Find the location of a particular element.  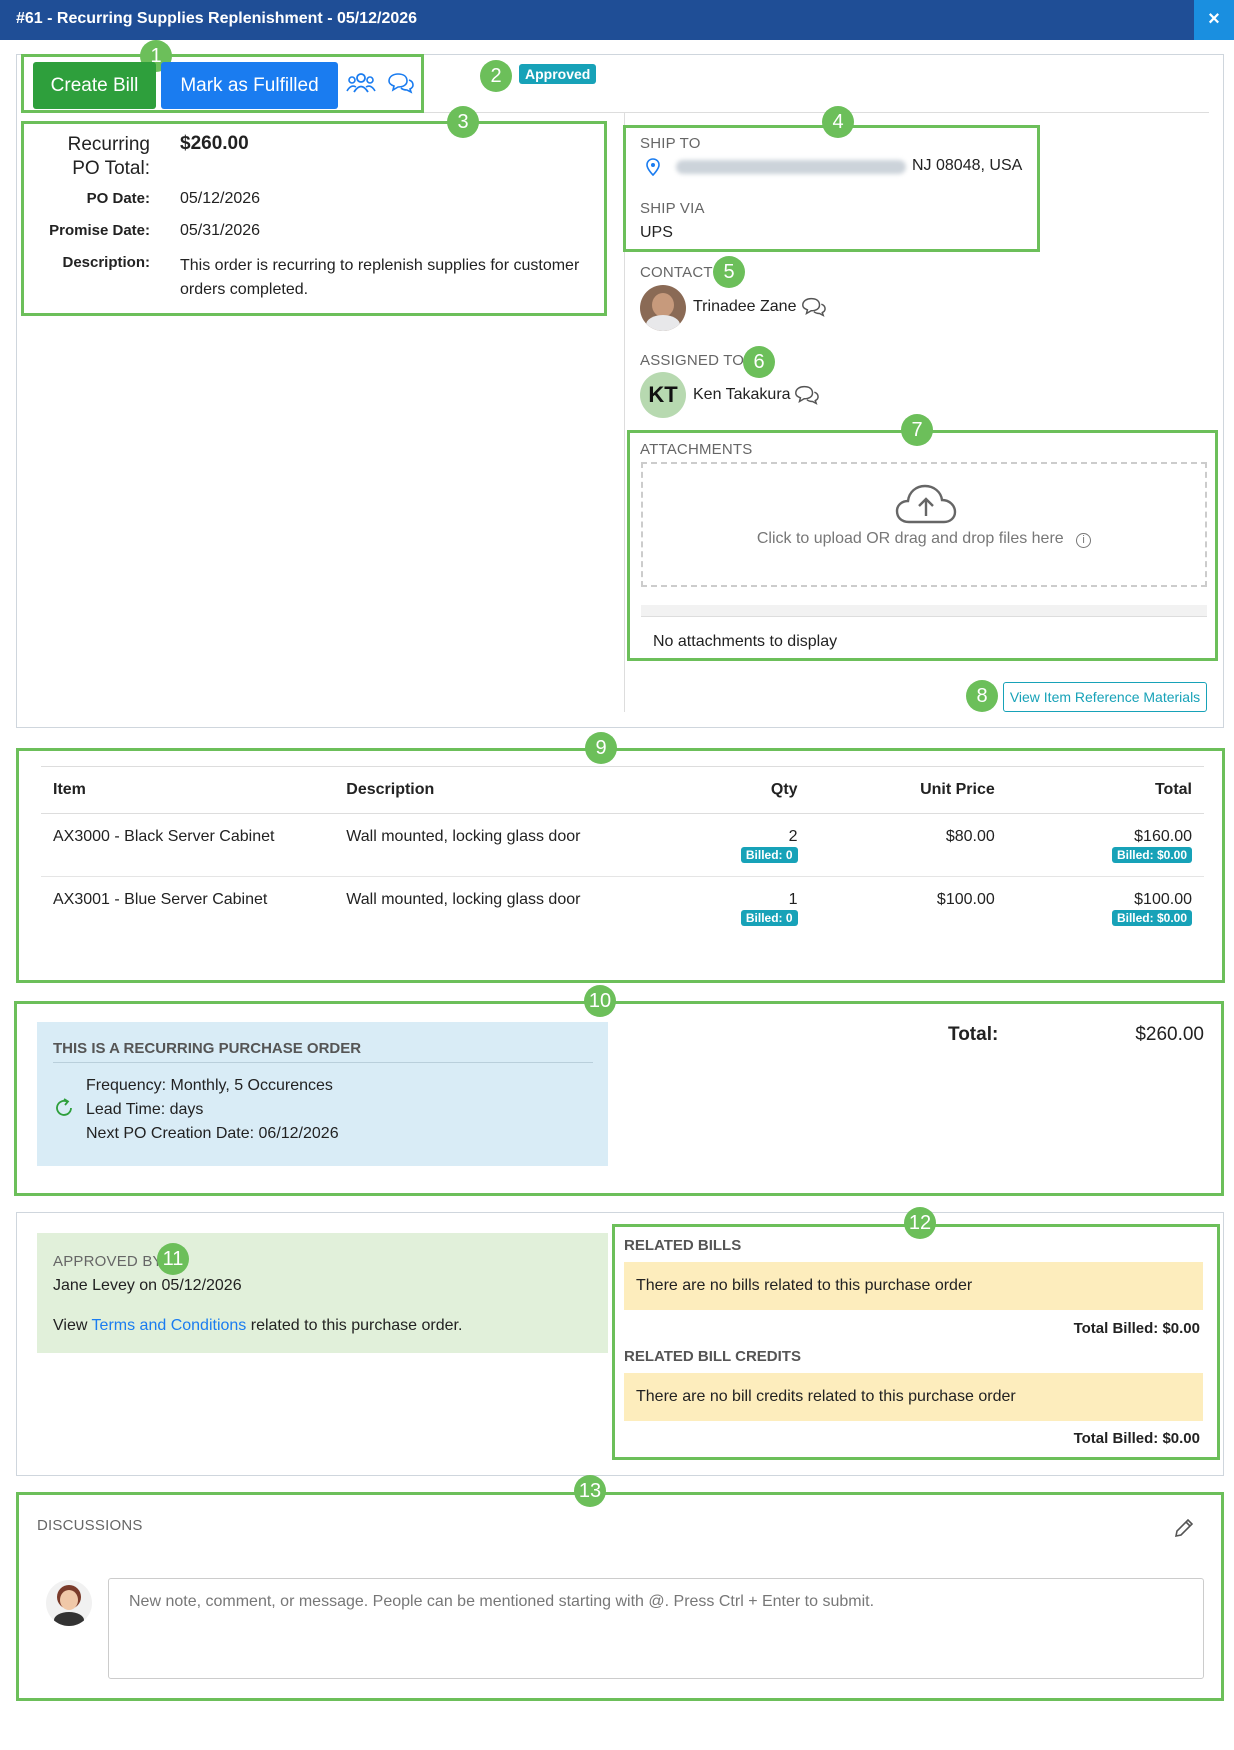

edit-pencil-icon is located at coordinates (1184, 1528).